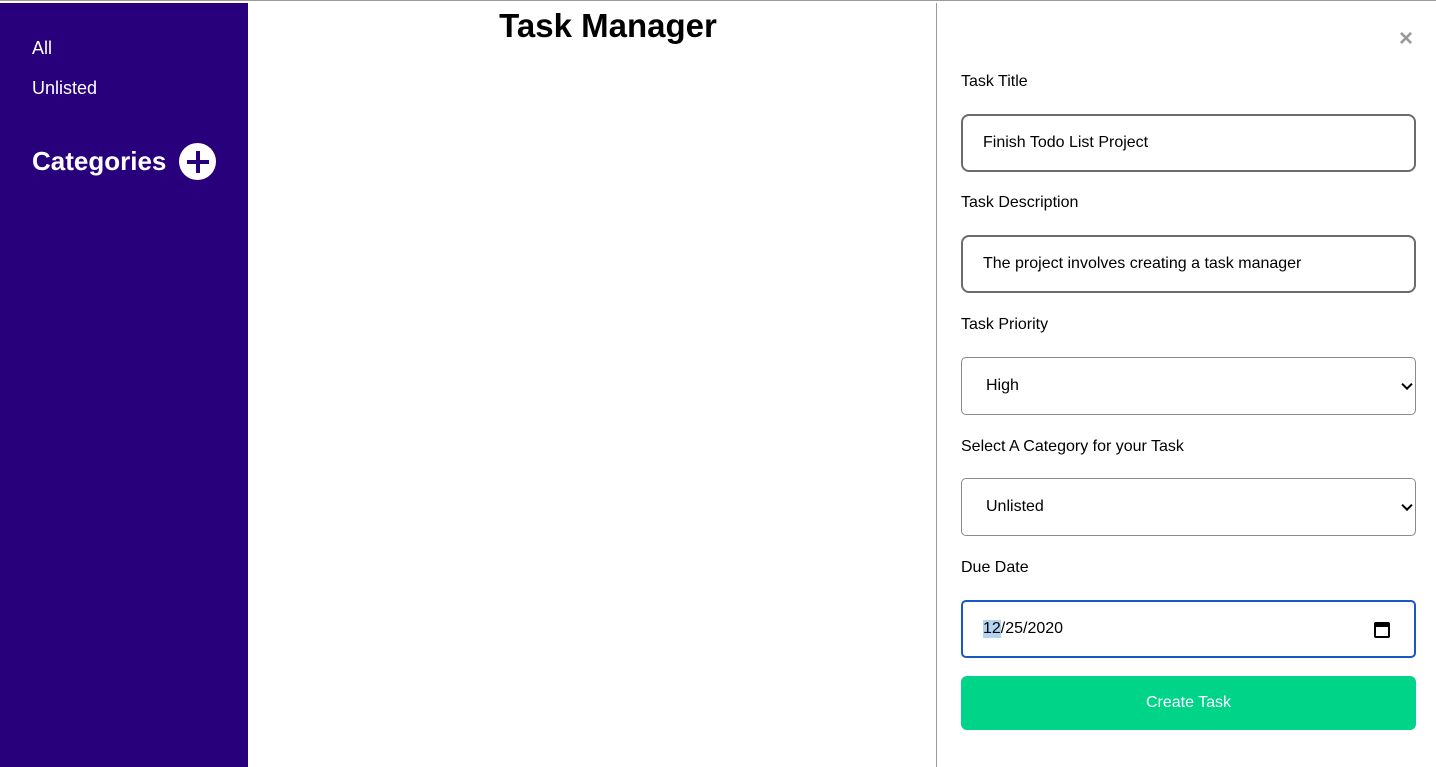 The width and height of the screenshot is (1436, 767). What do you see at coordinates (1382, 630) in the screenshot?
I see `calendar-icon` at bounding box center [1382, 630].